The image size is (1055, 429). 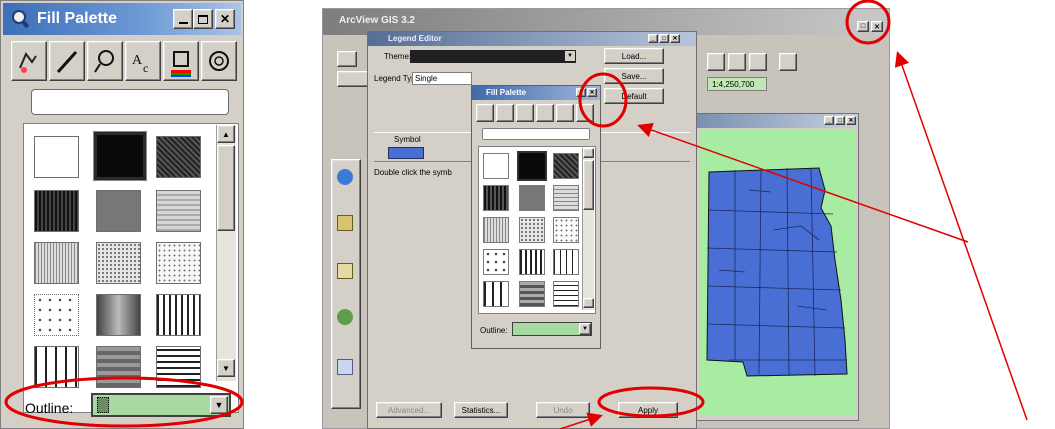 I want to click on map-close-button: ✕, so click(x=851, y=120).